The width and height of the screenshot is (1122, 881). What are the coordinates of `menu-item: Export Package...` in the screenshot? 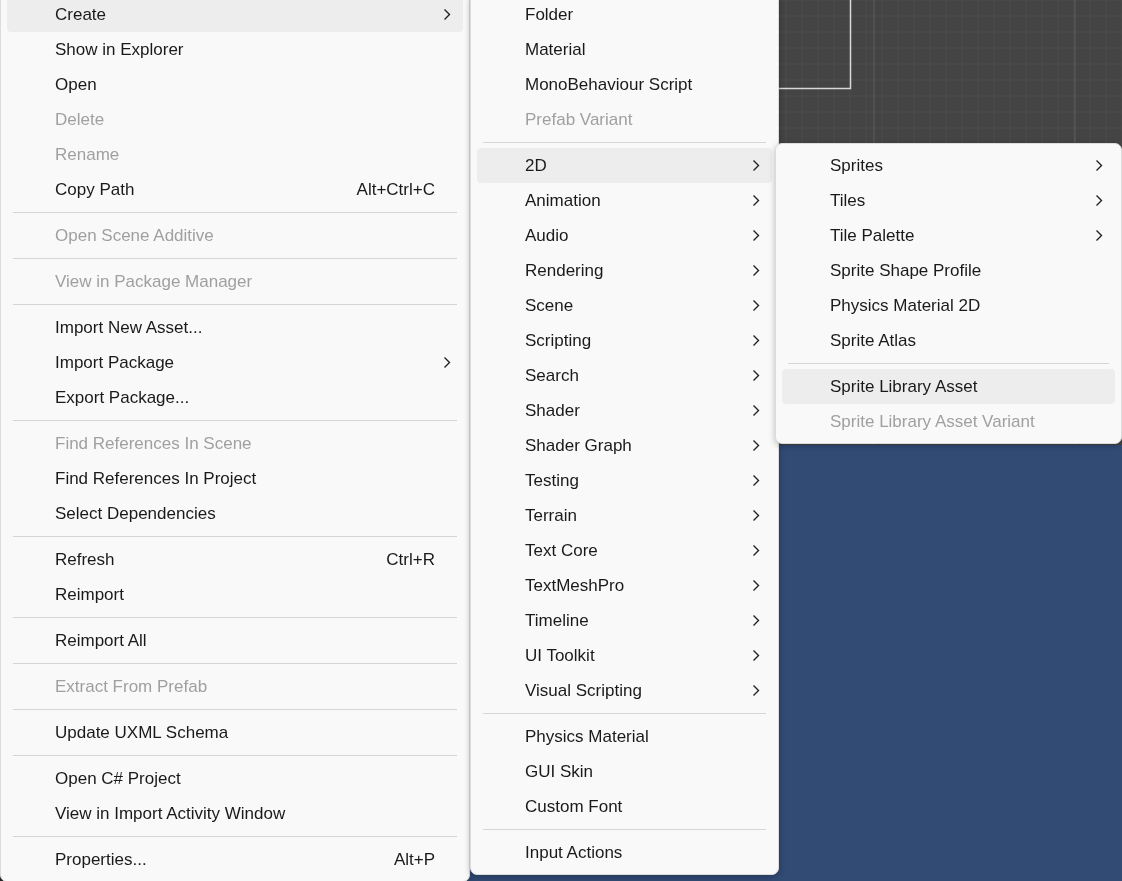 It's located at (235, 397).